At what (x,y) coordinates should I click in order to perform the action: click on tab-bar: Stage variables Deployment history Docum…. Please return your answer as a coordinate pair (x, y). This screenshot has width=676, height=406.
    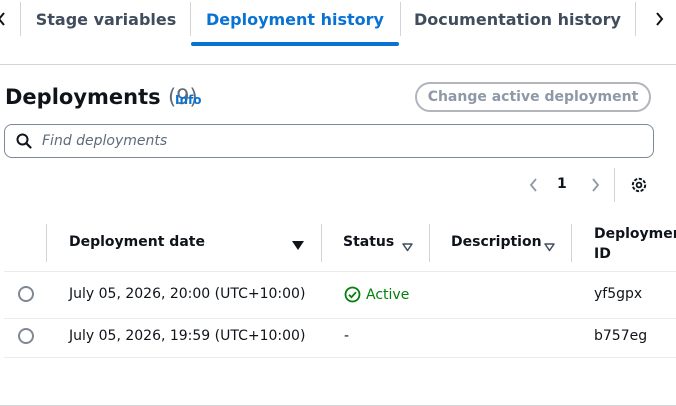
    Looking at the image, I should click on (338, 24).